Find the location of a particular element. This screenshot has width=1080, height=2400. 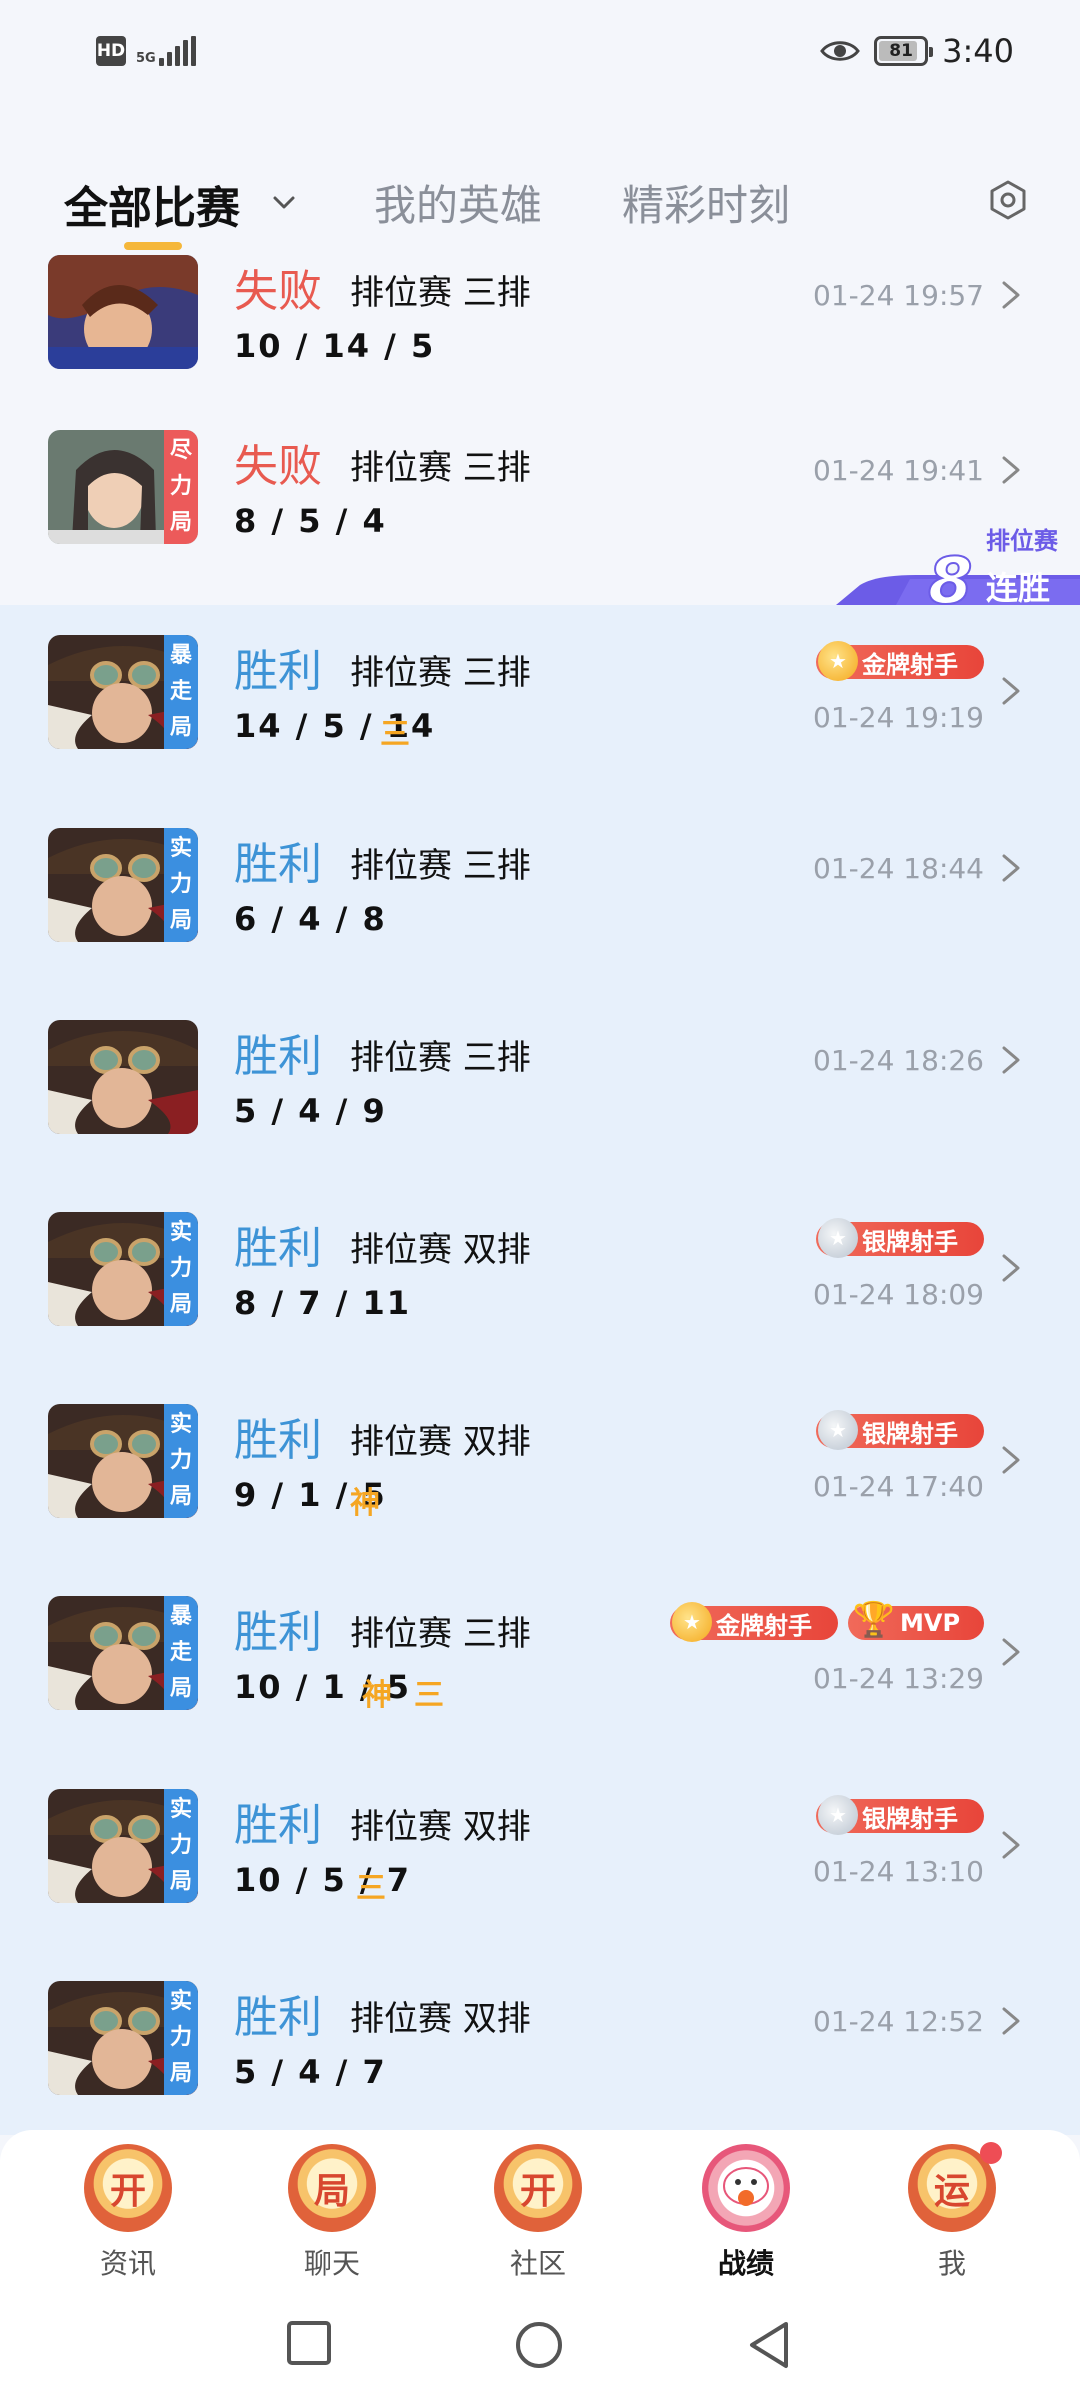

match-time: 01-24 19:41 is located at coordinates (898, 470).